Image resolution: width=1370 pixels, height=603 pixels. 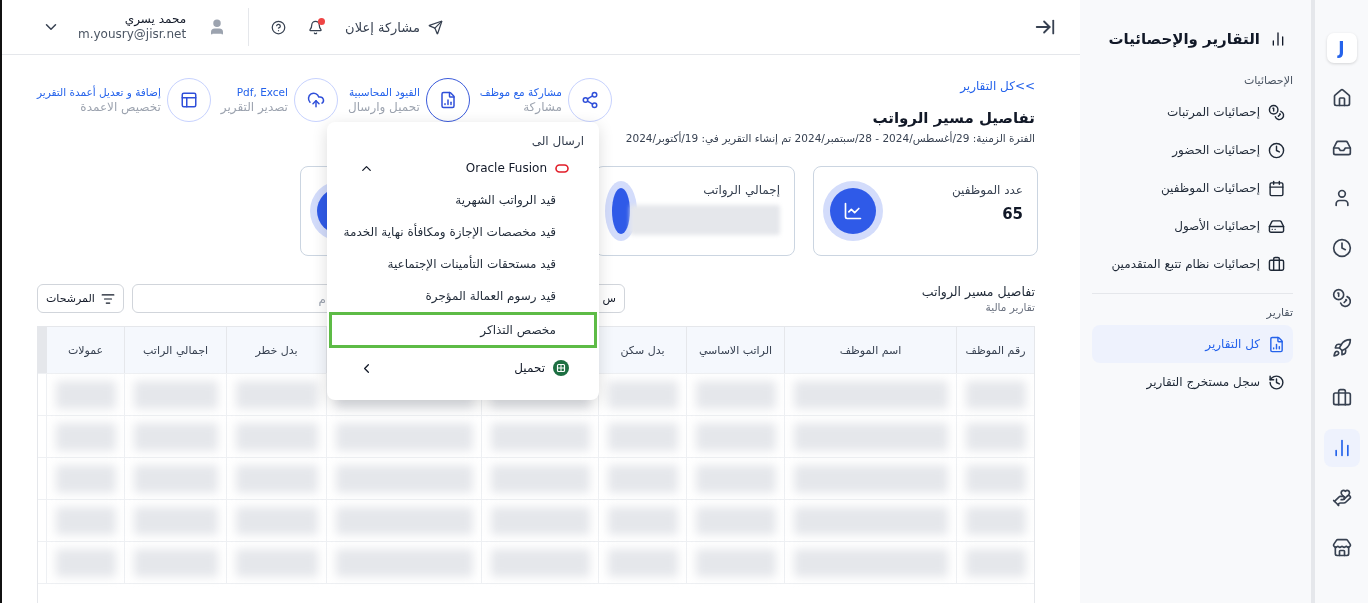 I want to click on oracle-group: Oracle Fusion, so click(x=463, y=168).